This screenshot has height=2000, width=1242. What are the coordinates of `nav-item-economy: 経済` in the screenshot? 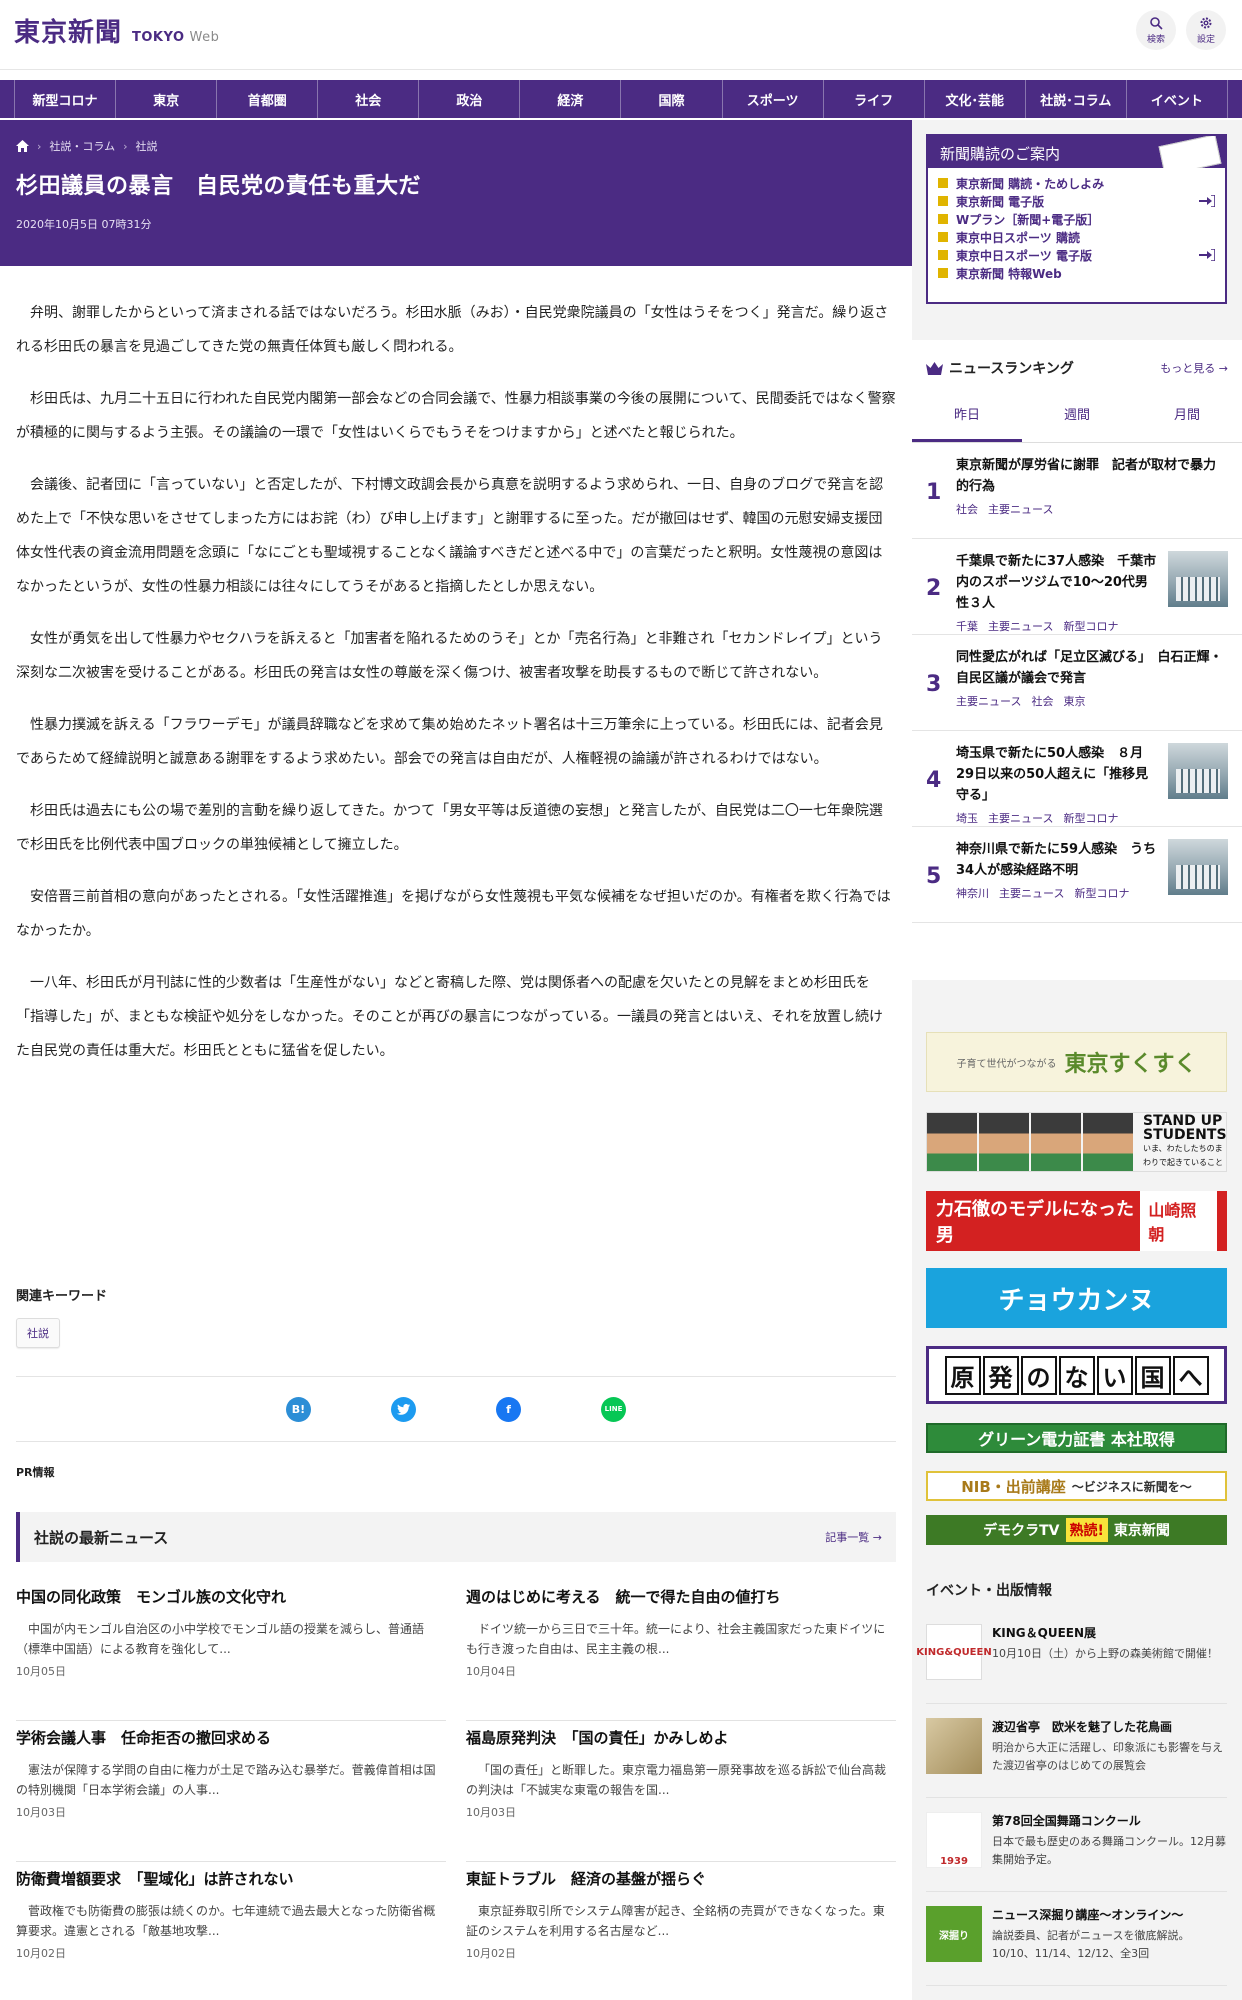 It's located at (571, 99).